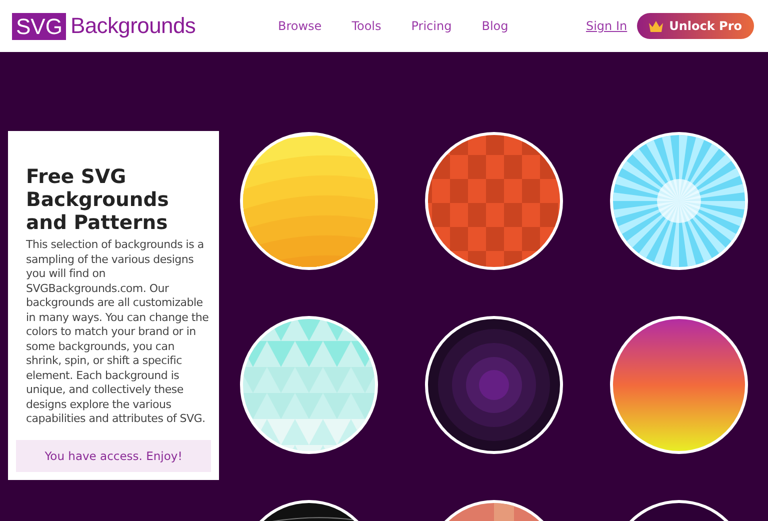  What do you see at coordinates (656, 26) in the screenshot?
I see `crown-icon` at bounding box center [656, 26].